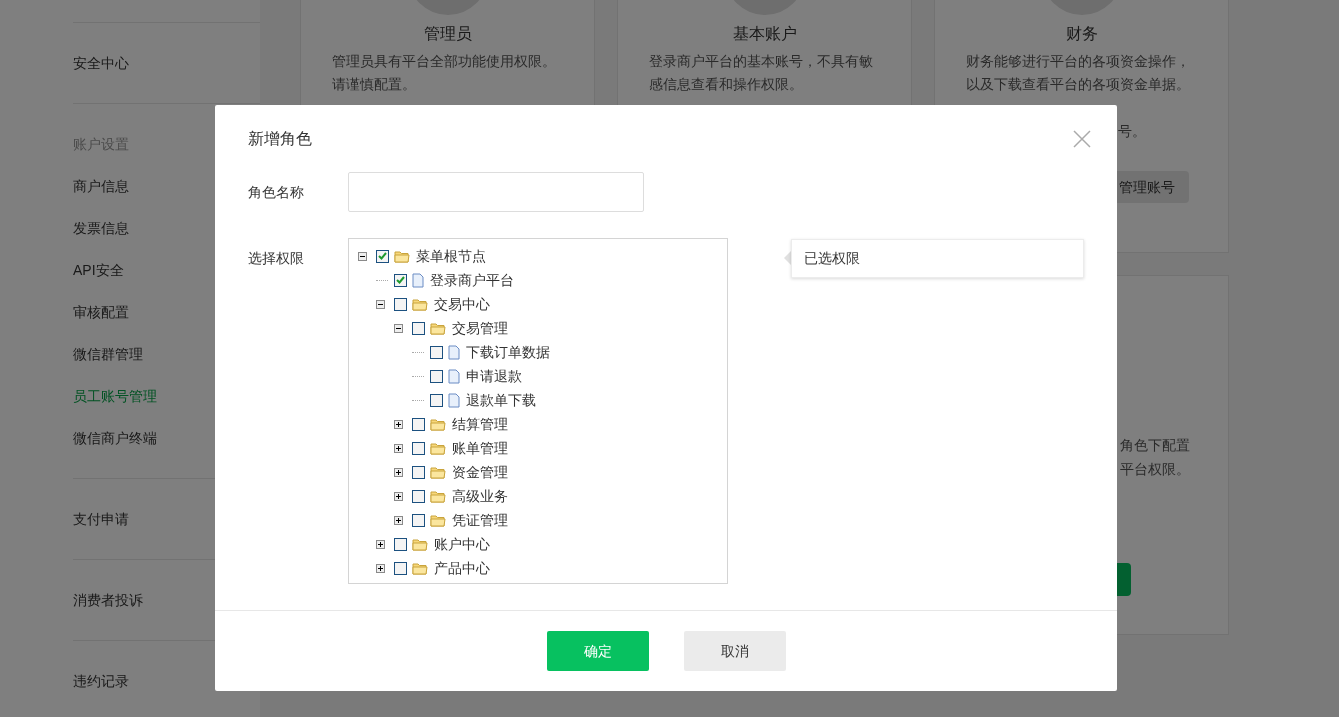 This screenshot has width=1339, height=717. I want to click on sidebar-item: 安全中心, so click(101, 63).